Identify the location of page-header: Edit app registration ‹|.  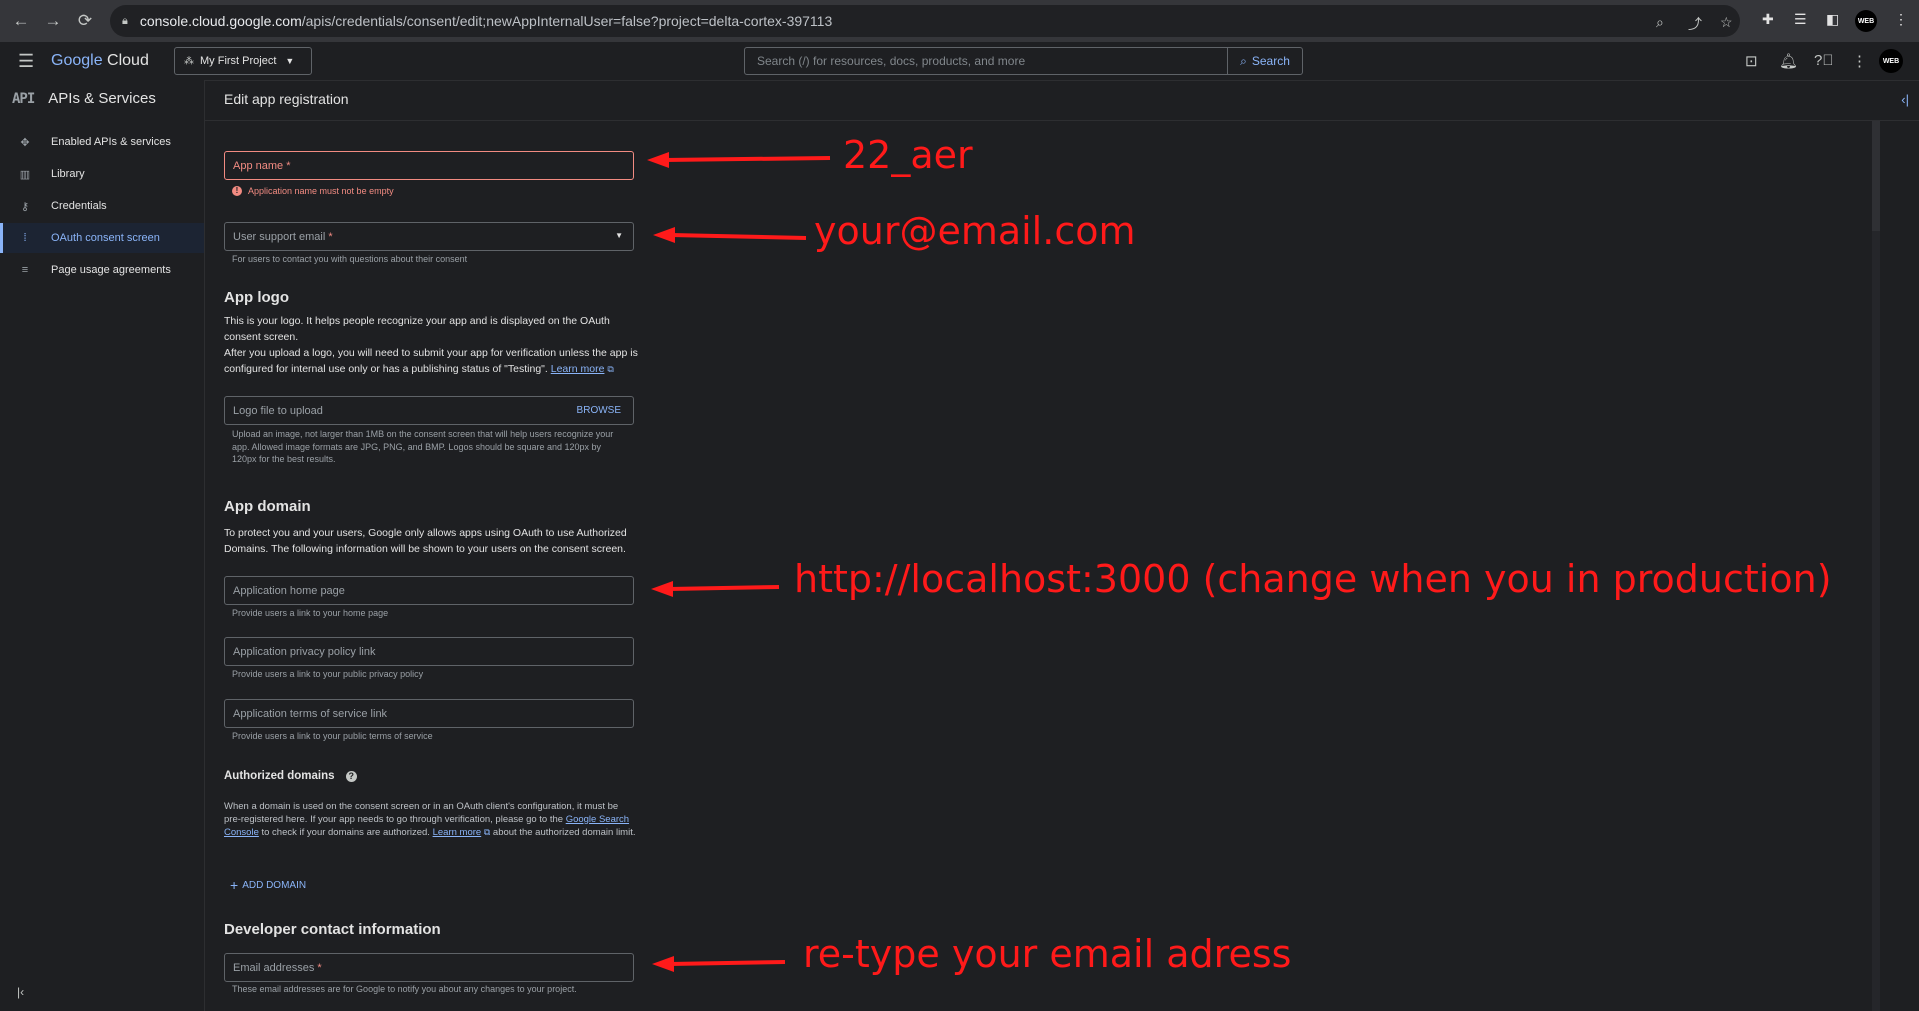
(1062, 100).